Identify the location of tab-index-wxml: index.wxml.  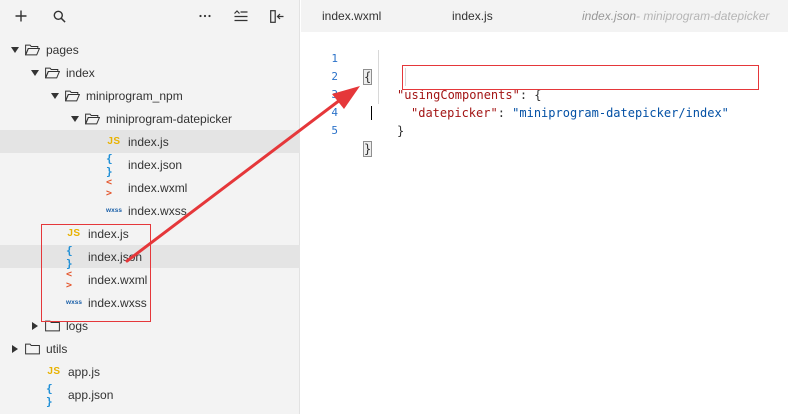
(351, 16).